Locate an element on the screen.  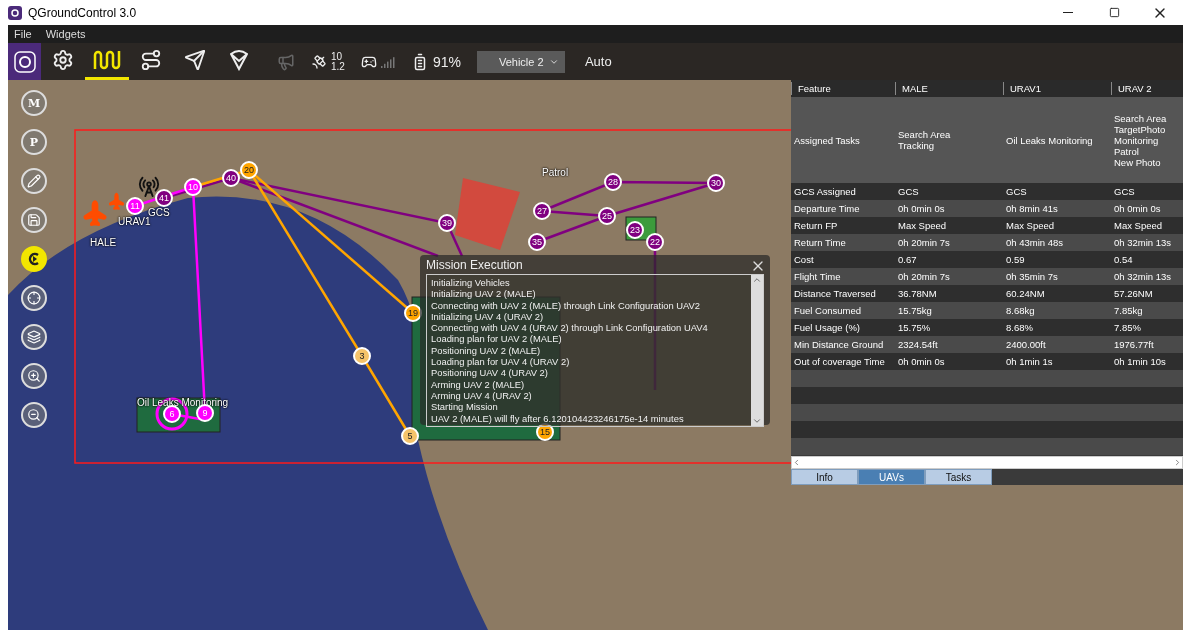
table-cell-text: Fuel Usage (%) is located at coordinates (827, 327).